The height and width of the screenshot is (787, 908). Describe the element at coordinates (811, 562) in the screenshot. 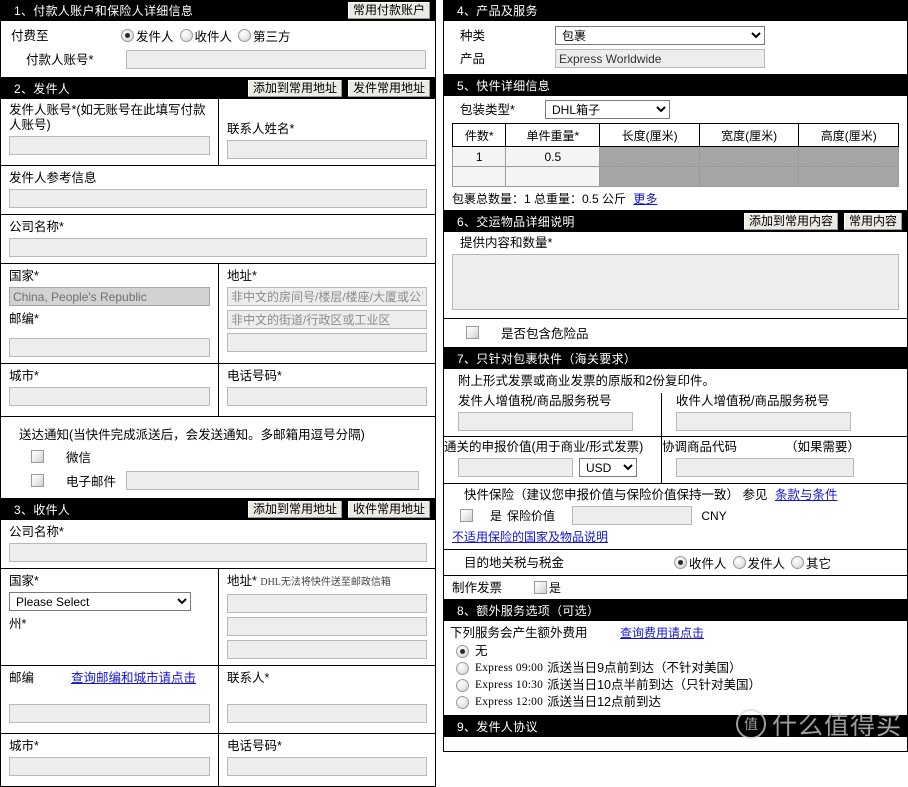

I see `duties-option-other: 其它` at that location.